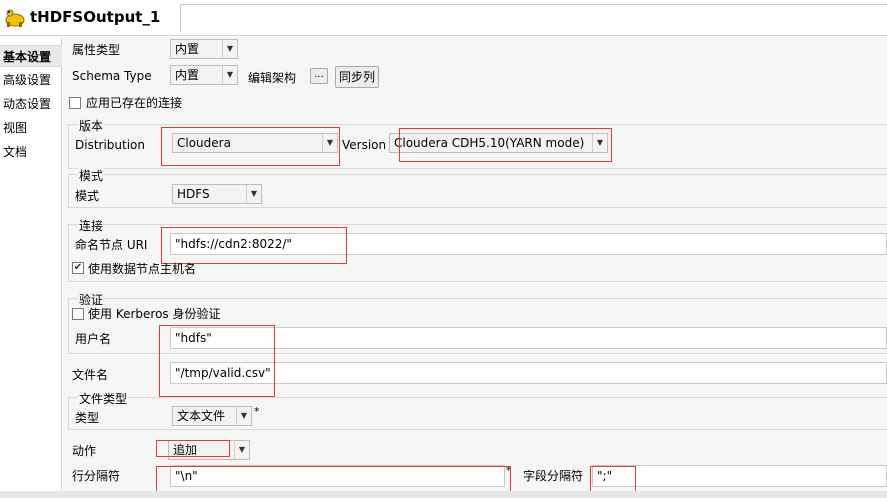 The image size is (887, 498). What do you see at coordinates (154, 314) in the screenshot?
I see `kerberos-label: 使用 Kerberos 身份验证` at bounding box center [154, 314].